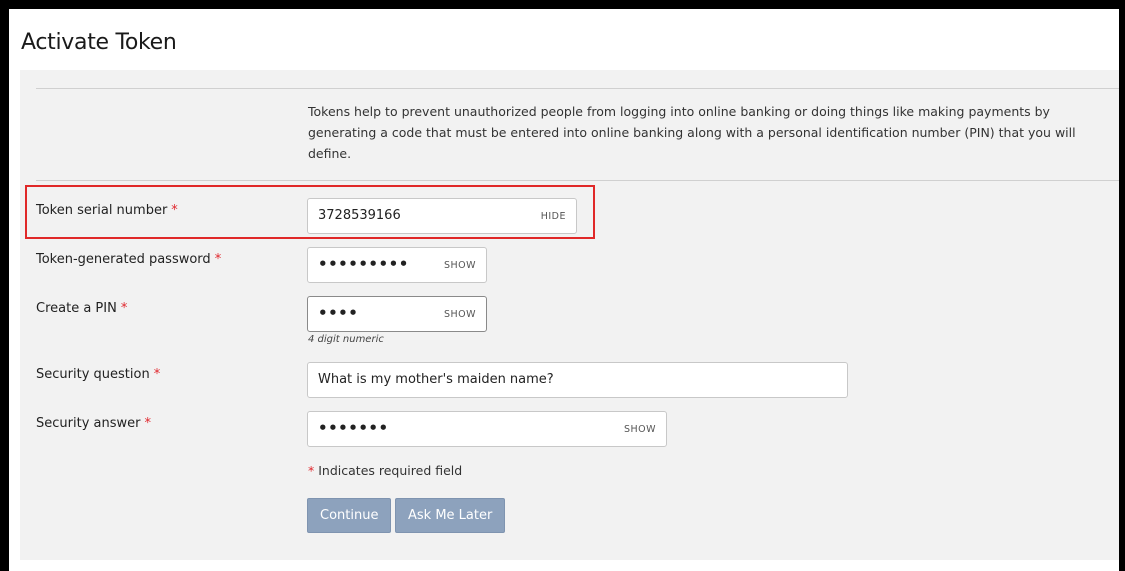  What do you see at coordinates (577, 88) in the screenshot?
I see `top-divider` at bounding box center [577, 88].